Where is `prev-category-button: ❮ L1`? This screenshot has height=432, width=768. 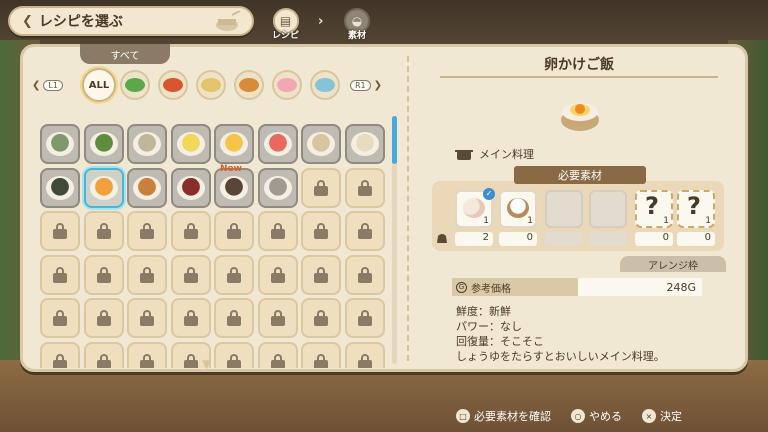 prev-category-button: ❮ L1 is located at coordinates (47, 85).